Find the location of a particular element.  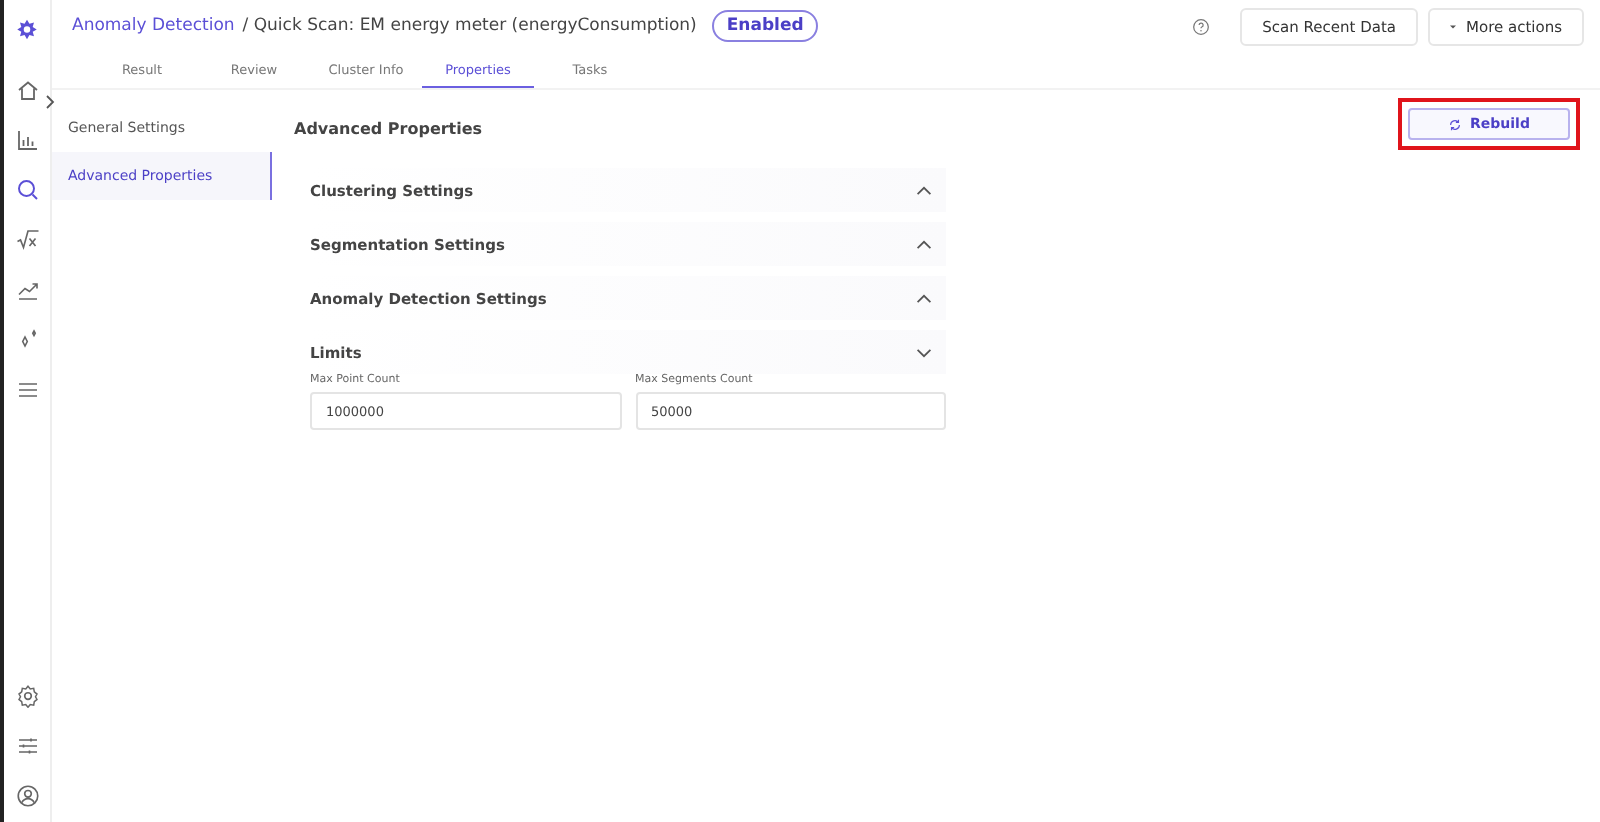

home-icon is located at coordinates (27, 90).